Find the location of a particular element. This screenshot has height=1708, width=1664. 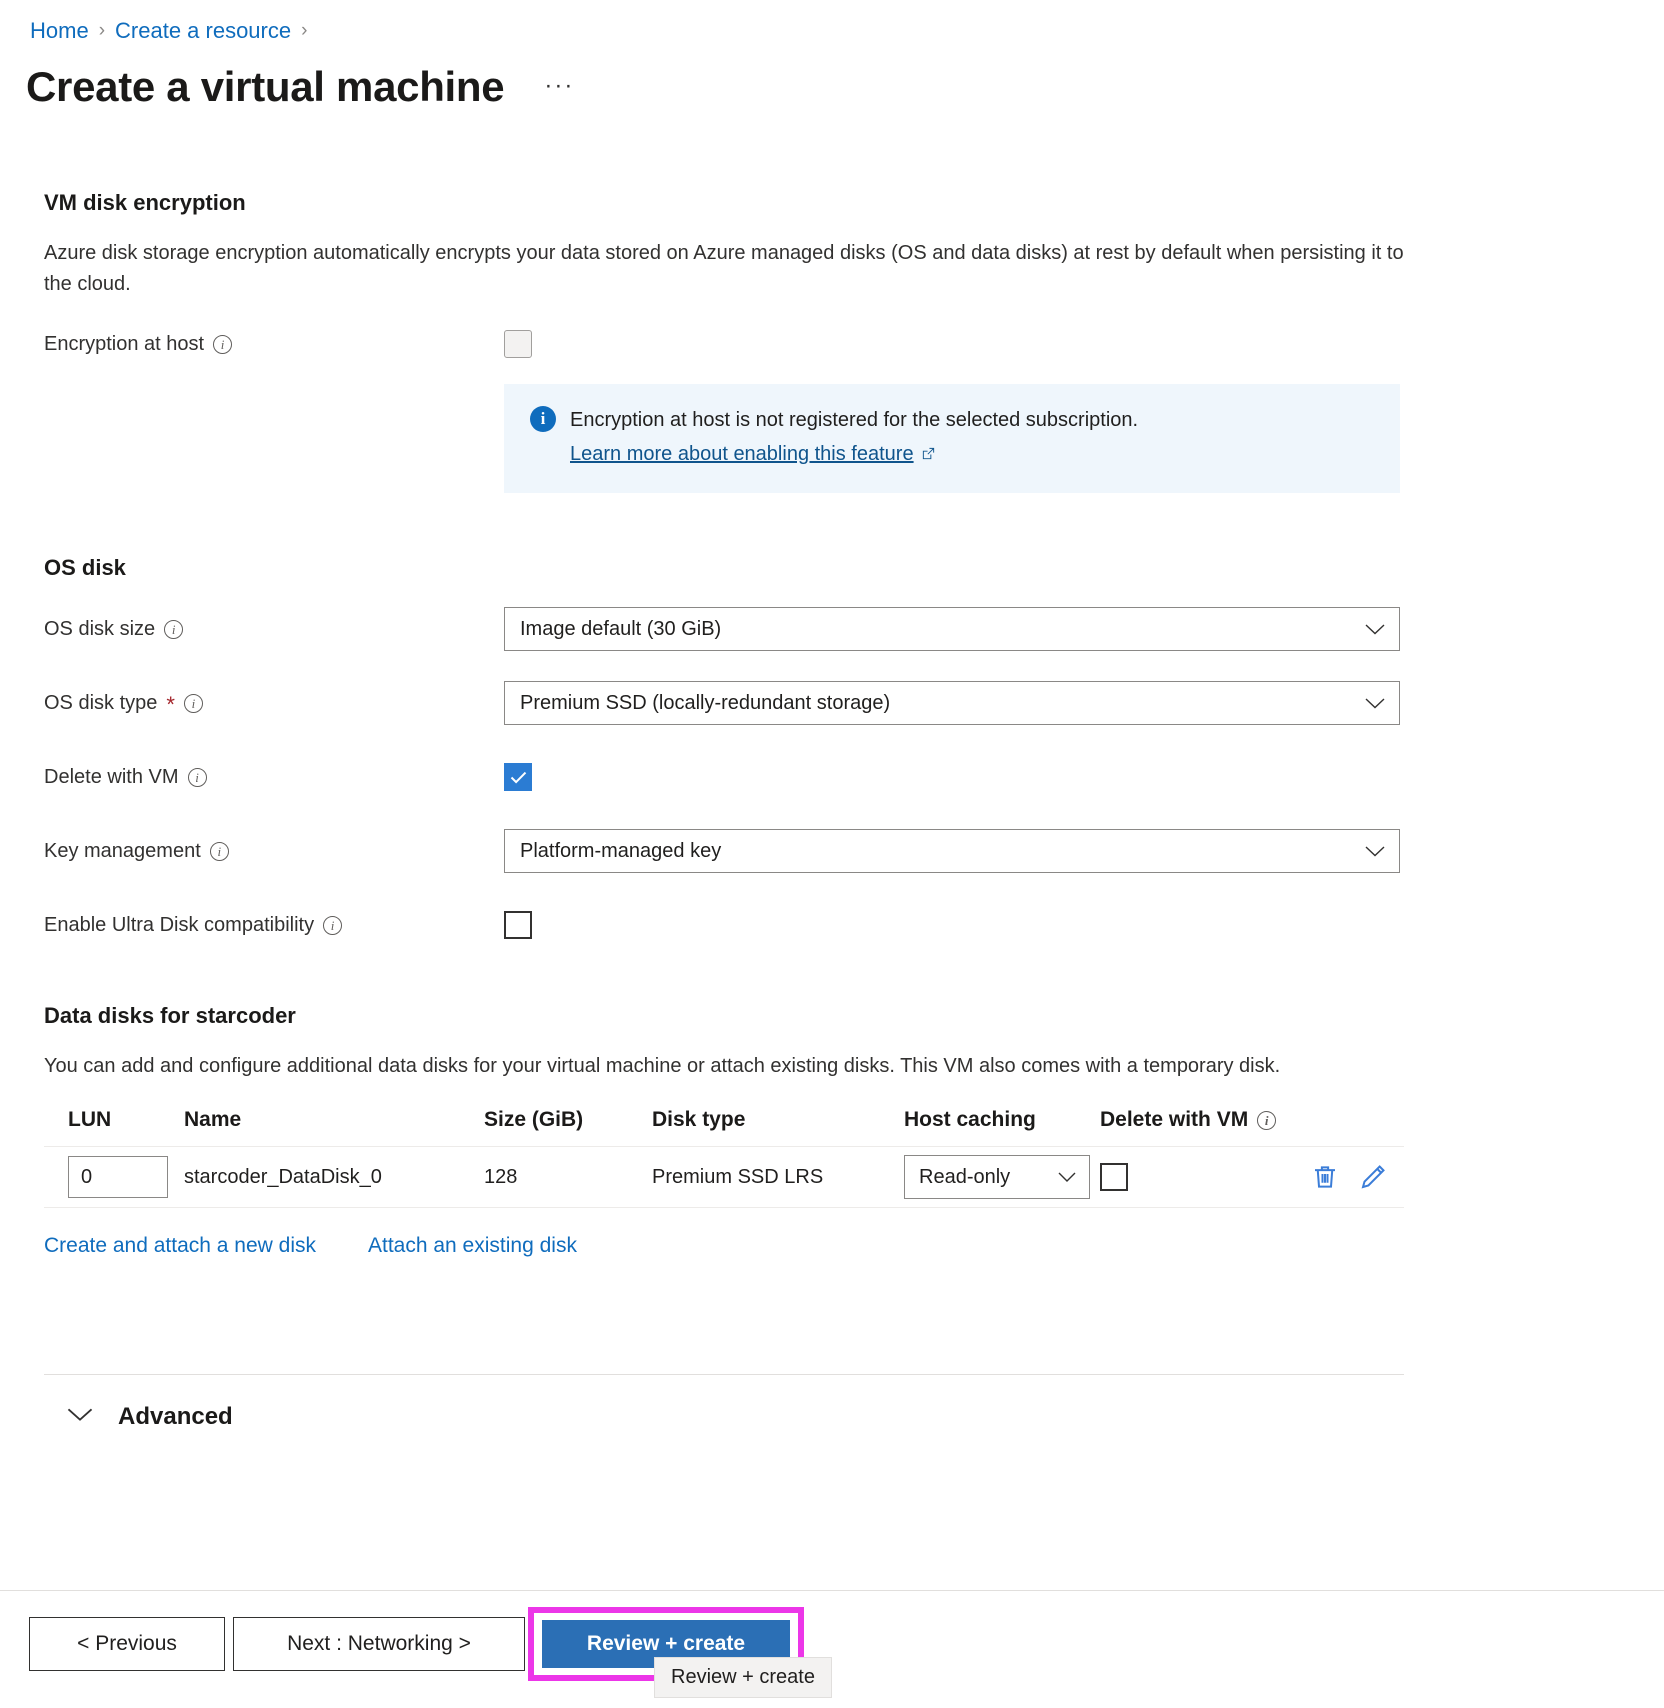

column-header-delete-with-vm: Delete with VM i is located at coordinates (1205, 1120).